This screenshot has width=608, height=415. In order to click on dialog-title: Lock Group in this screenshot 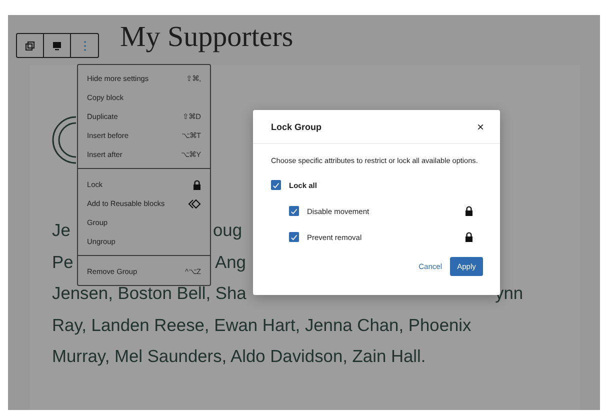, I will do `click(296, 127)`.